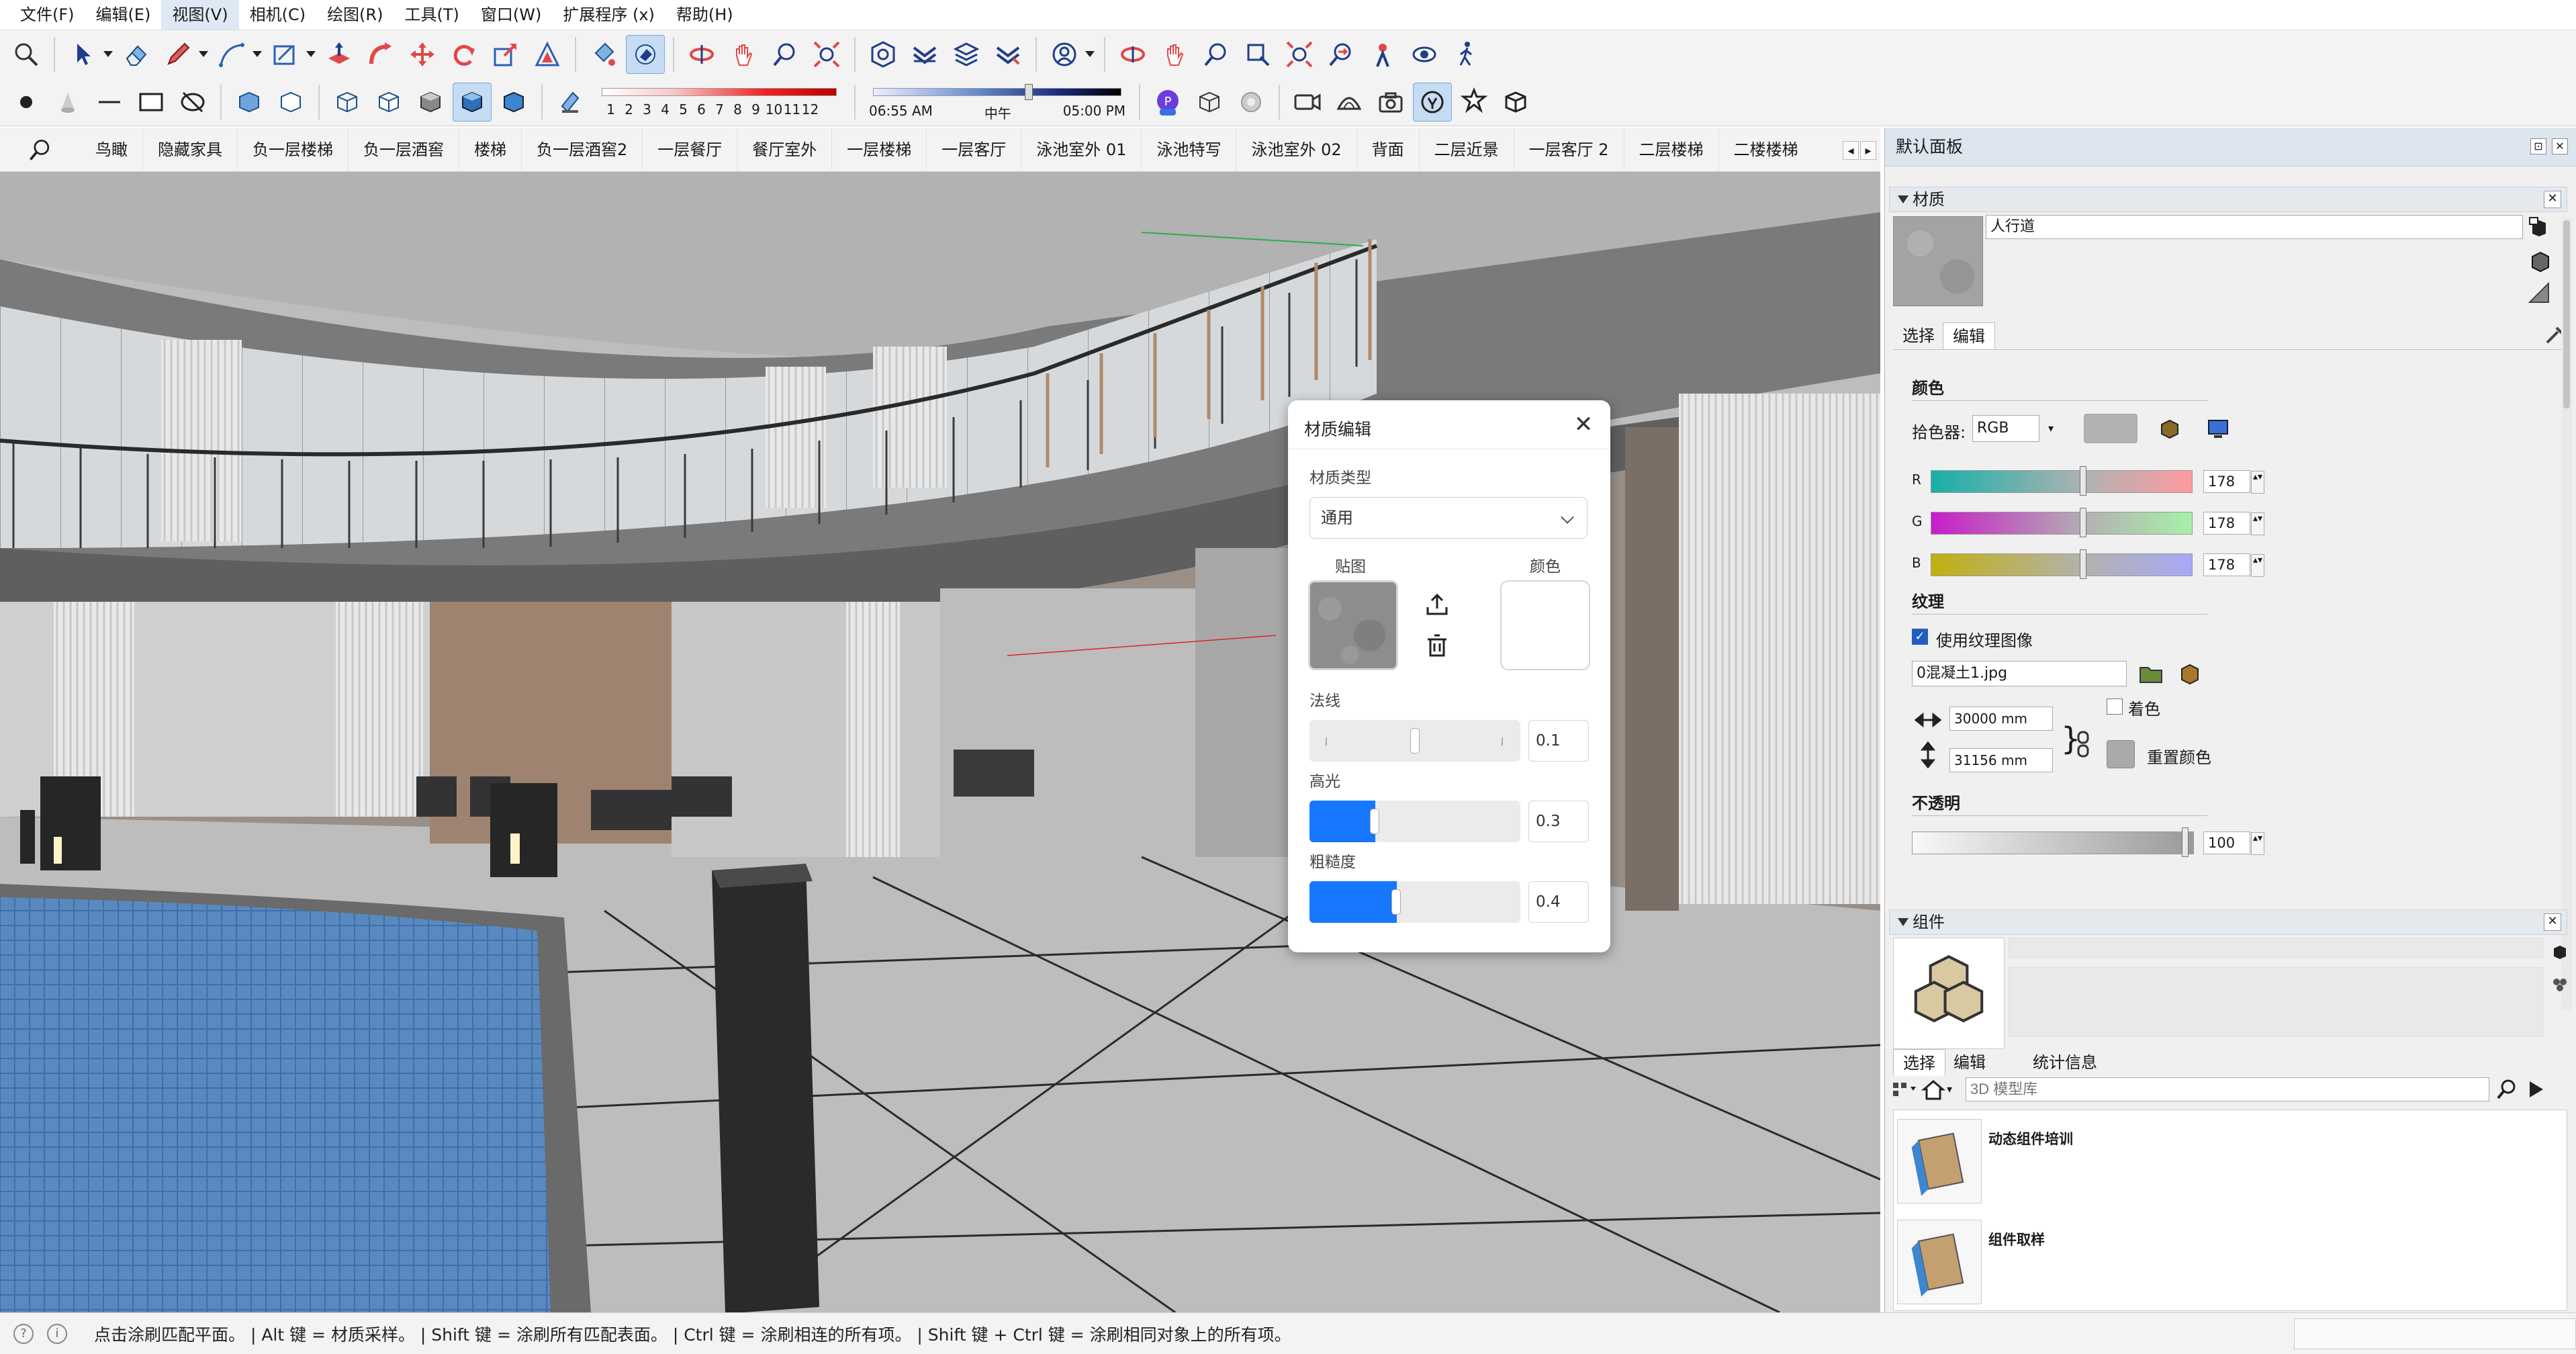  I want to click on menu-camera: 相机(C), so click(277, 15).